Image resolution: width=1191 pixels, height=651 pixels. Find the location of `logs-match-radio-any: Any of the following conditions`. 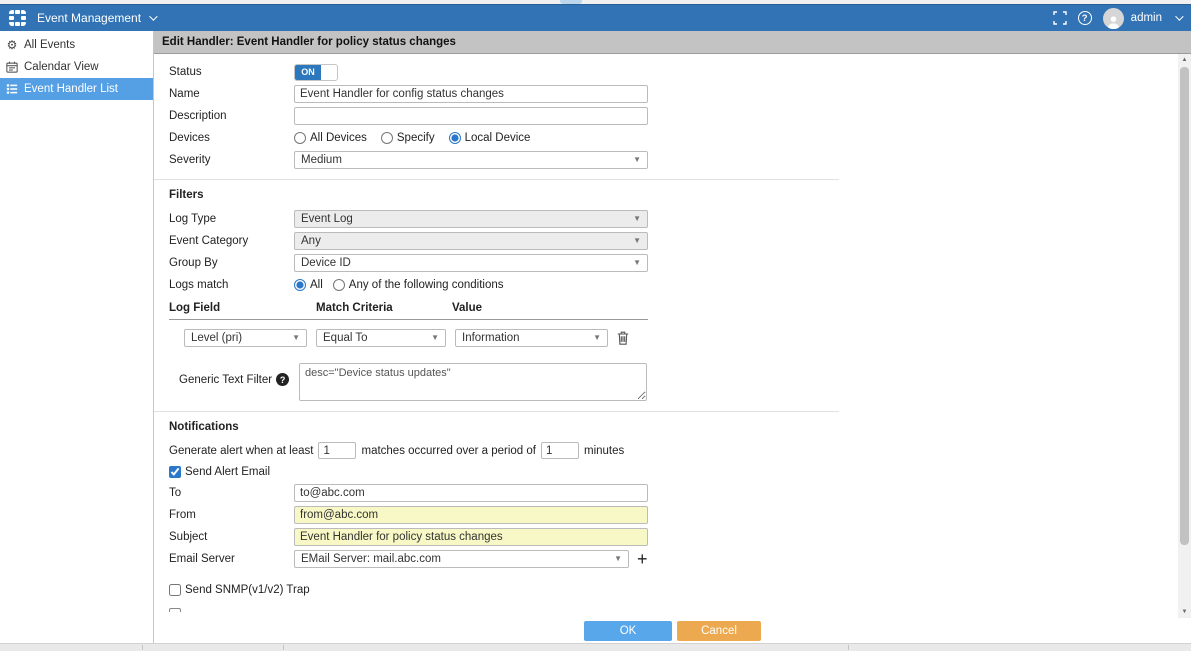

logs-match-radio-any: Any of the following conditions is located at coordinates (418, 285).